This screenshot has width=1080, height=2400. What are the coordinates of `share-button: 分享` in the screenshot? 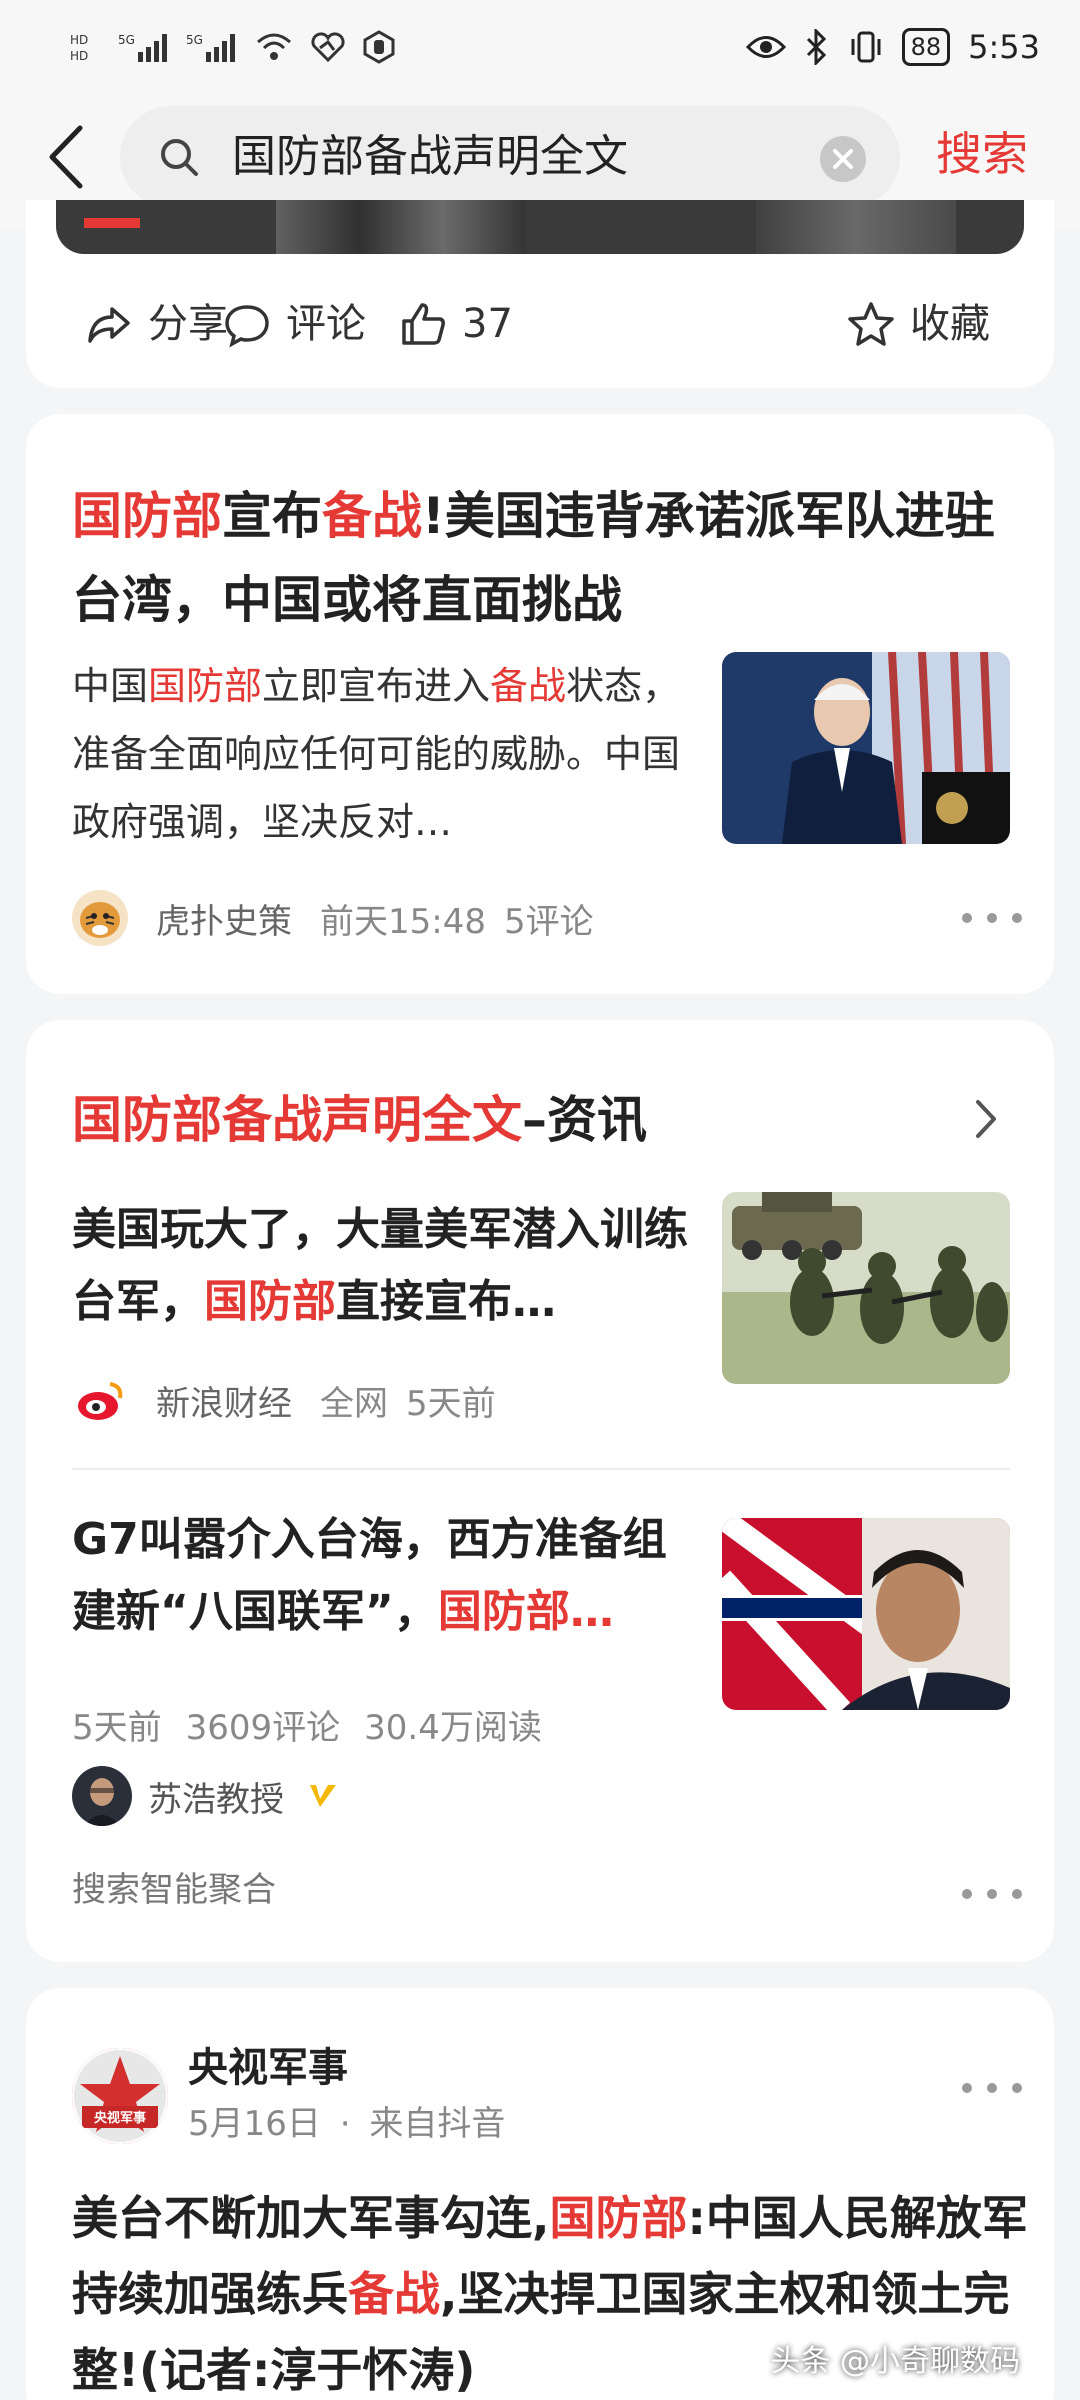 It's located at (156, 324).